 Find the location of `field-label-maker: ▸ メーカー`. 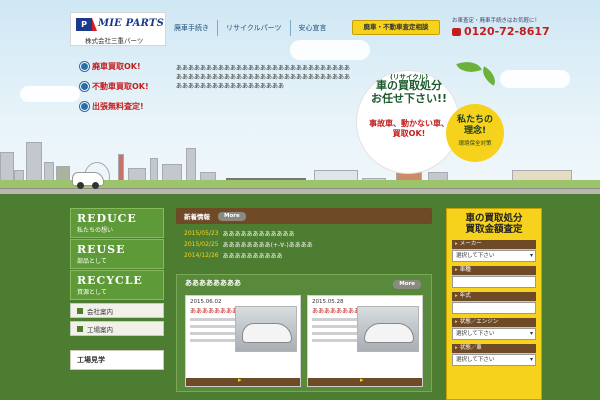

field-label-maker: ▸ メーカー is located at coordinates (494, 244).